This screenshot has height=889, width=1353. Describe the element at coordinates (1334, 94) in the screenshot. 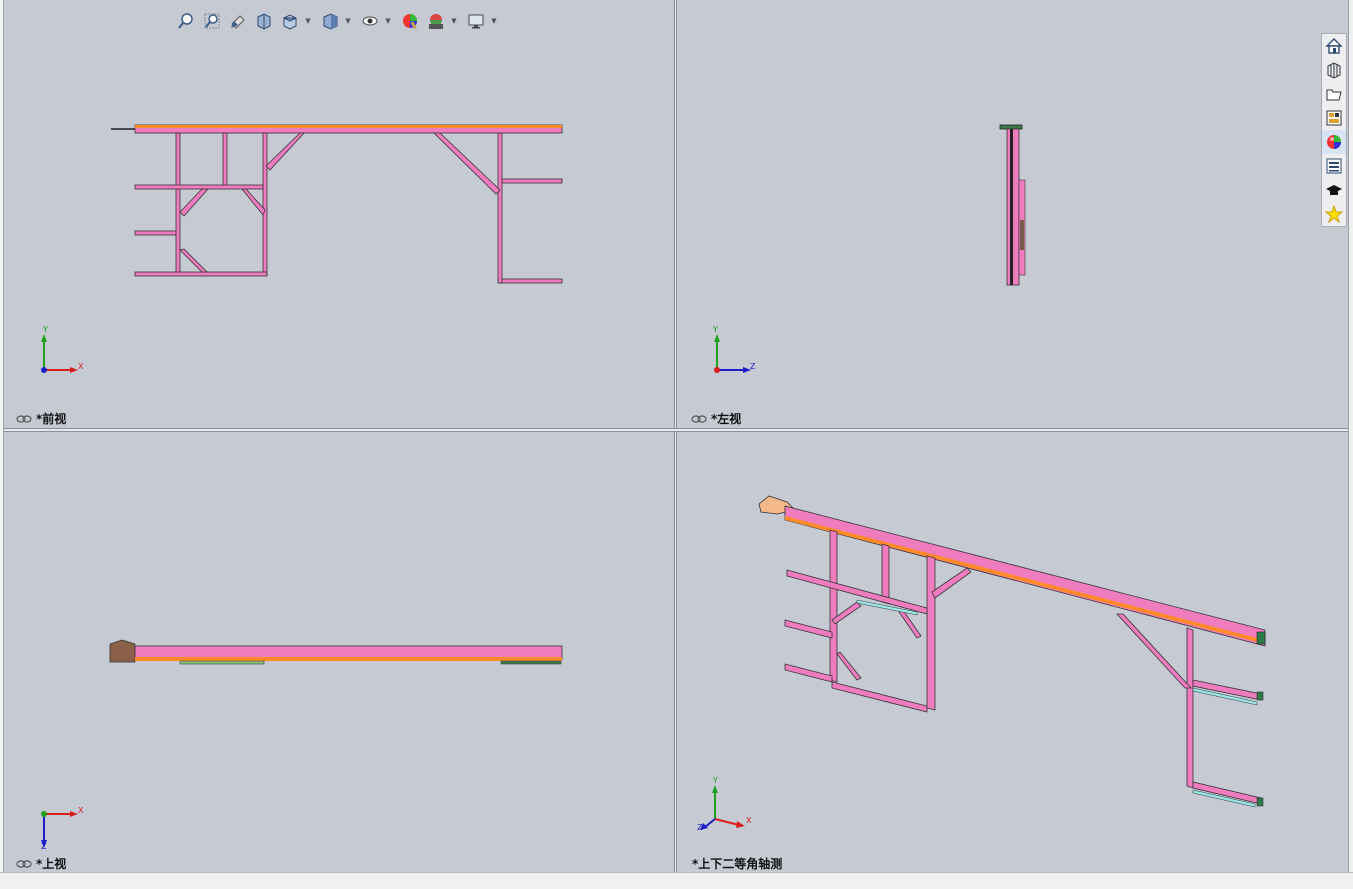

I see `file-explorer-icon` at that location.